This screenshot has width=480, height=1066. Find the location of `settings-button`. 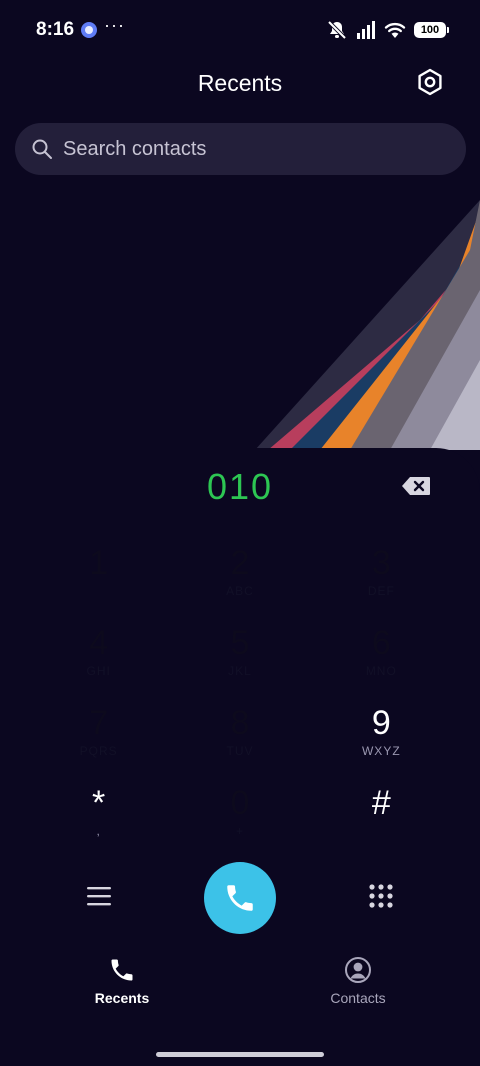

settings-button is located at coordinates (430, 82).